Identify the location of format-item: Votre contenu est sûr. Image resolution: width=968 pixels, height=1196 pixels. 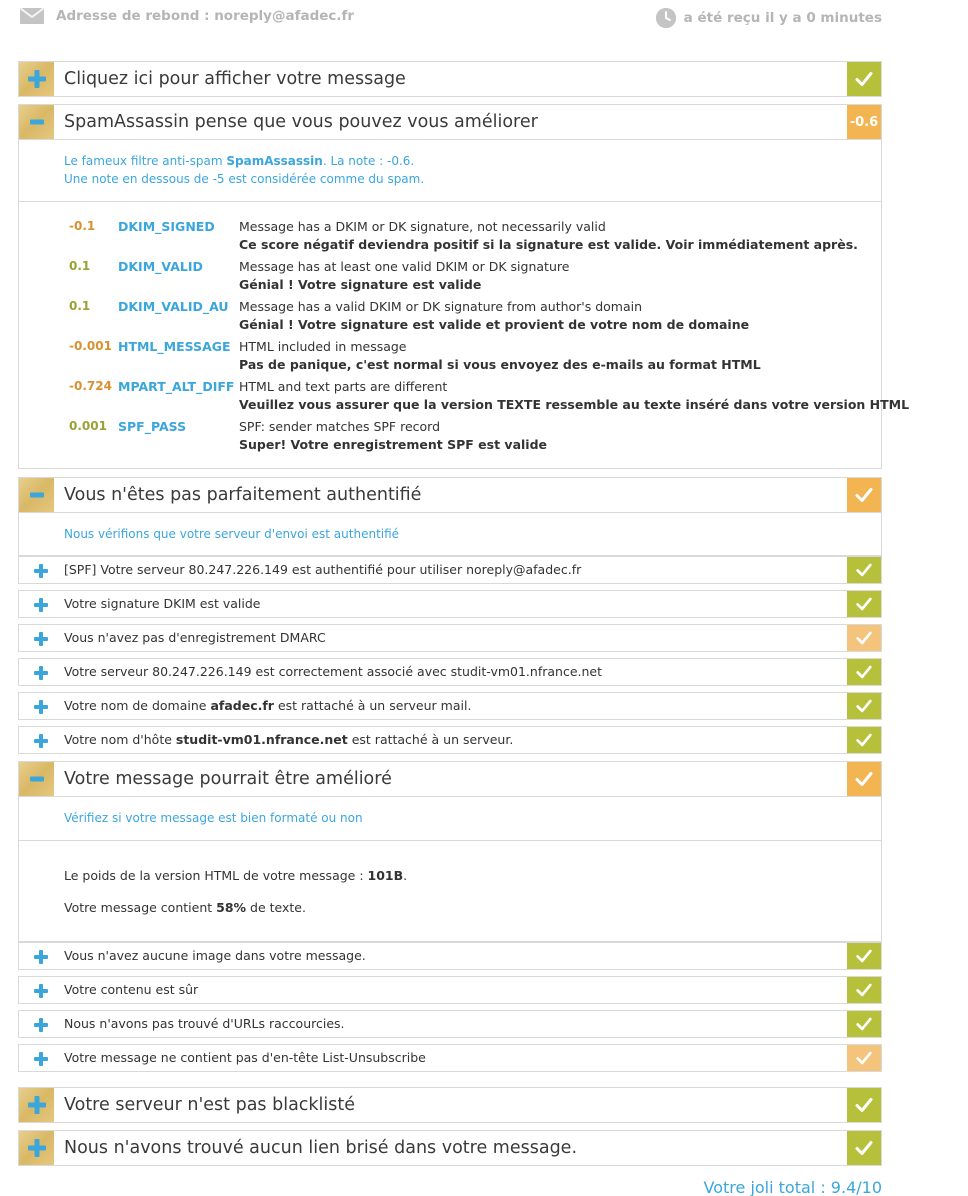
(450, 990).